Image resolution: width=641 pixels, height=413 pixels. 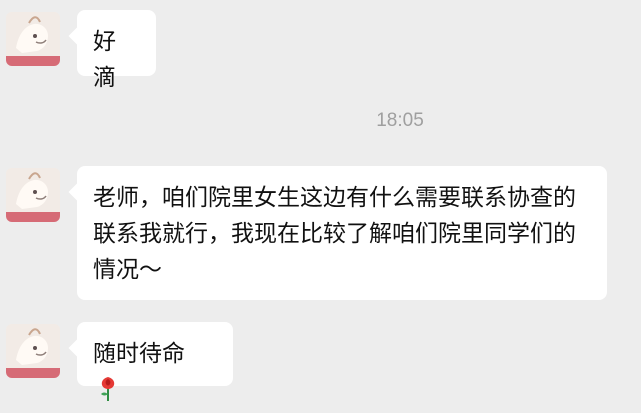 I want to click on message-bubble: 随时待命, so click(x=155, y=361).